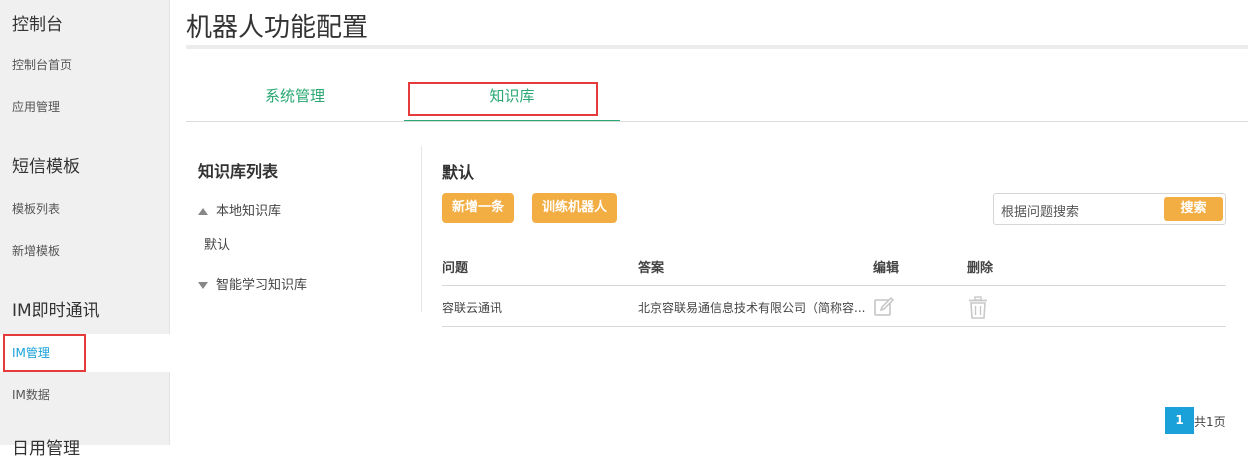 The height and width of the screenshot is (459, 1248). What do you see at coordinates (458, 172) in the screenshot?
I see `kb-name-heading: 默认` at bounding box center [458, 172].